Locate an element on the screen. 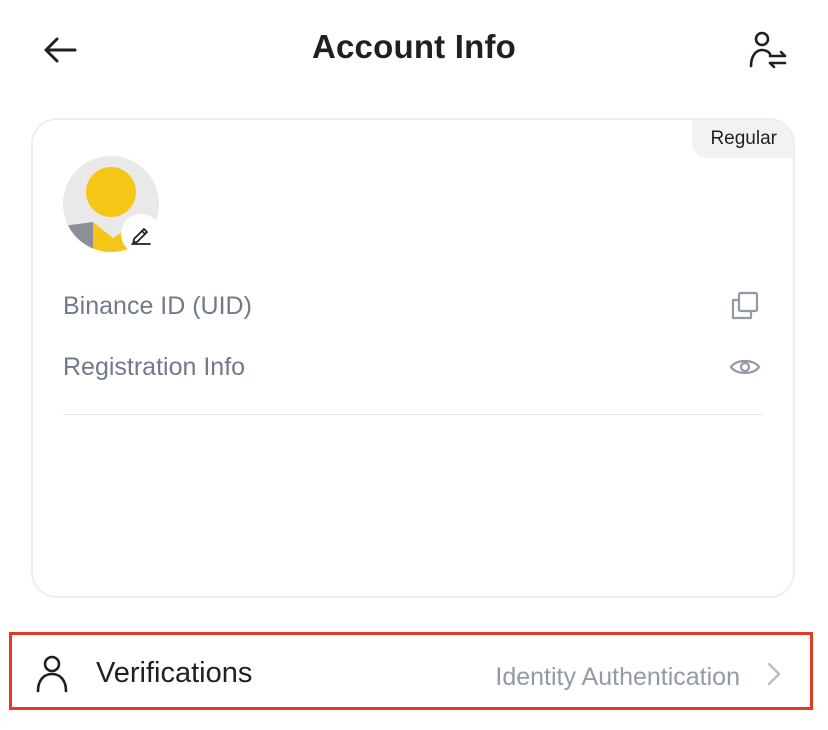  verifications-row: Verifications Identity Authentication is located at coordinates (411, 671).